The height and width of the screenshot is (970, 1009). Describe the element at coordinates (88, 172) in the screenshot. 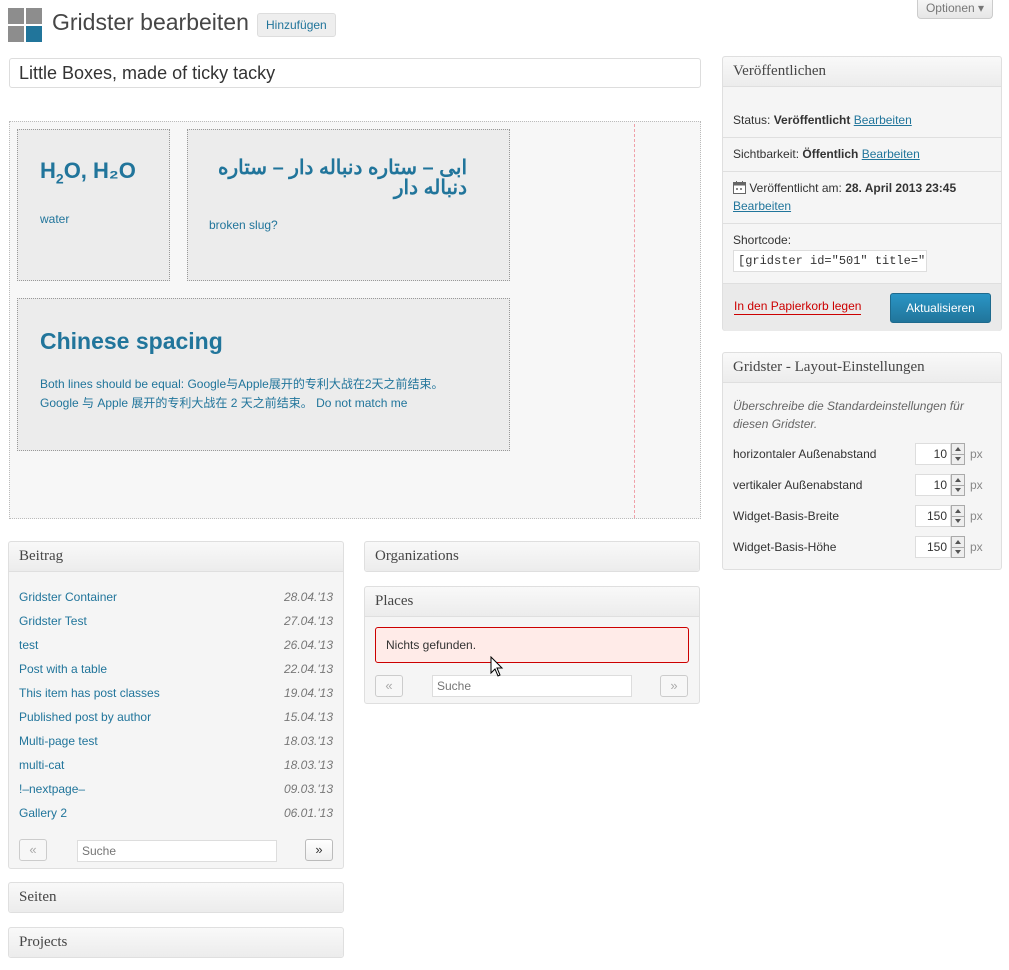

I see `widget-title: H2O, H₂O` at that location.